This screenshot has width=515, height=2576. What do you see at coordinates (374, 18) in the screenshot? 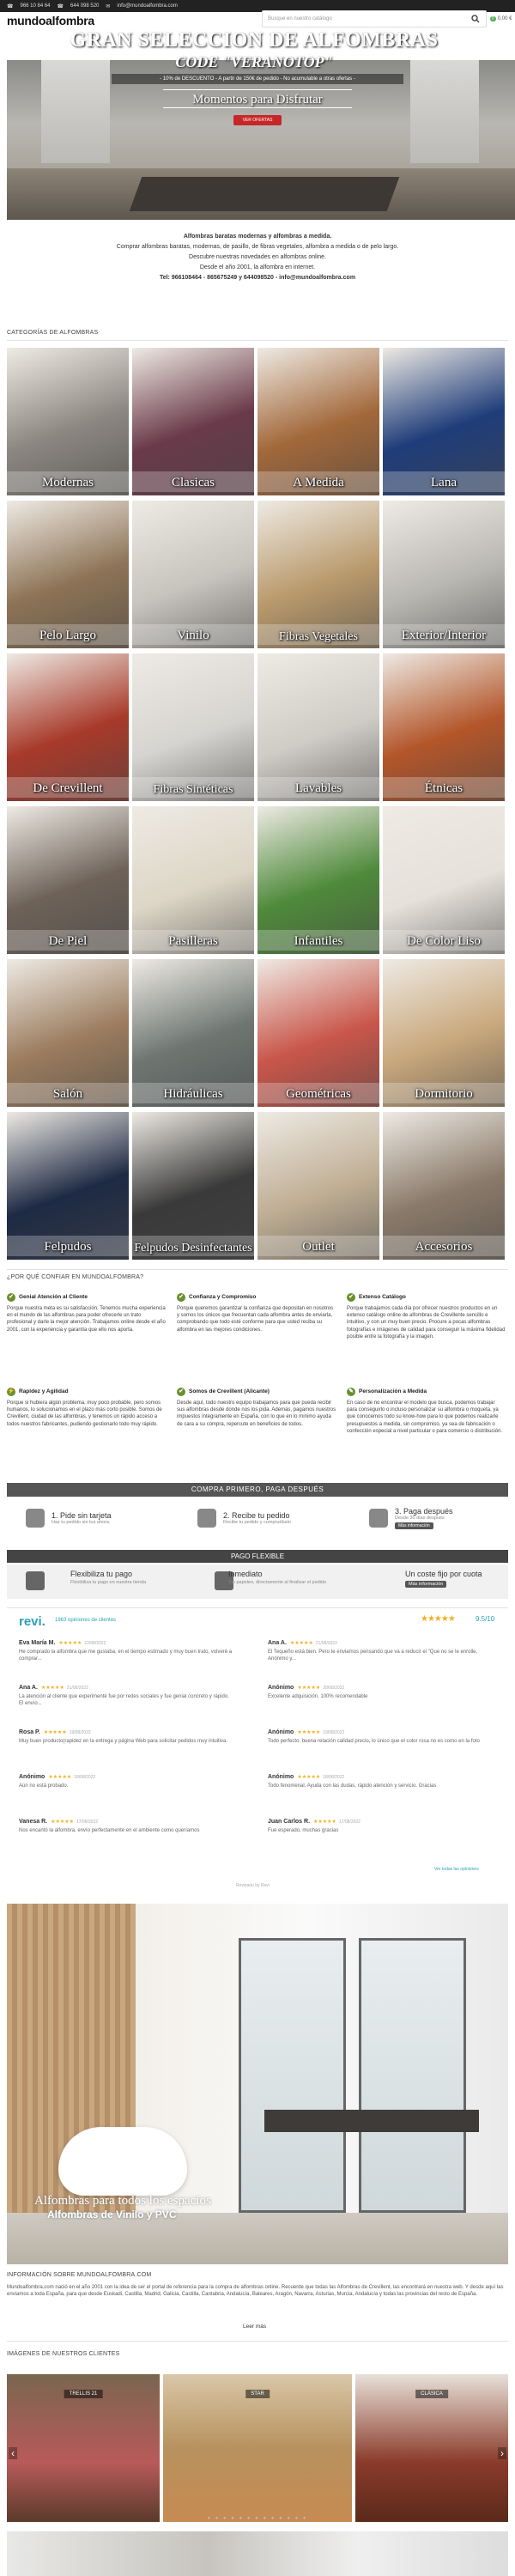
I see `search-input: Busque en nuestro catálogo` at bounding box center [374, 18].